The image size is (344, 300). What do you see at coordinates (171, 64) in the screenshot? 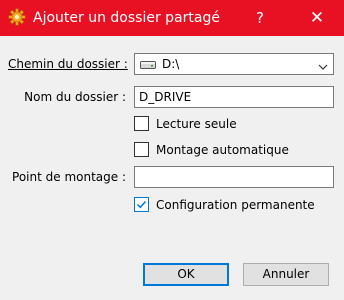
I see `folder-path-value: D:\` at bounding box center [171, 64].